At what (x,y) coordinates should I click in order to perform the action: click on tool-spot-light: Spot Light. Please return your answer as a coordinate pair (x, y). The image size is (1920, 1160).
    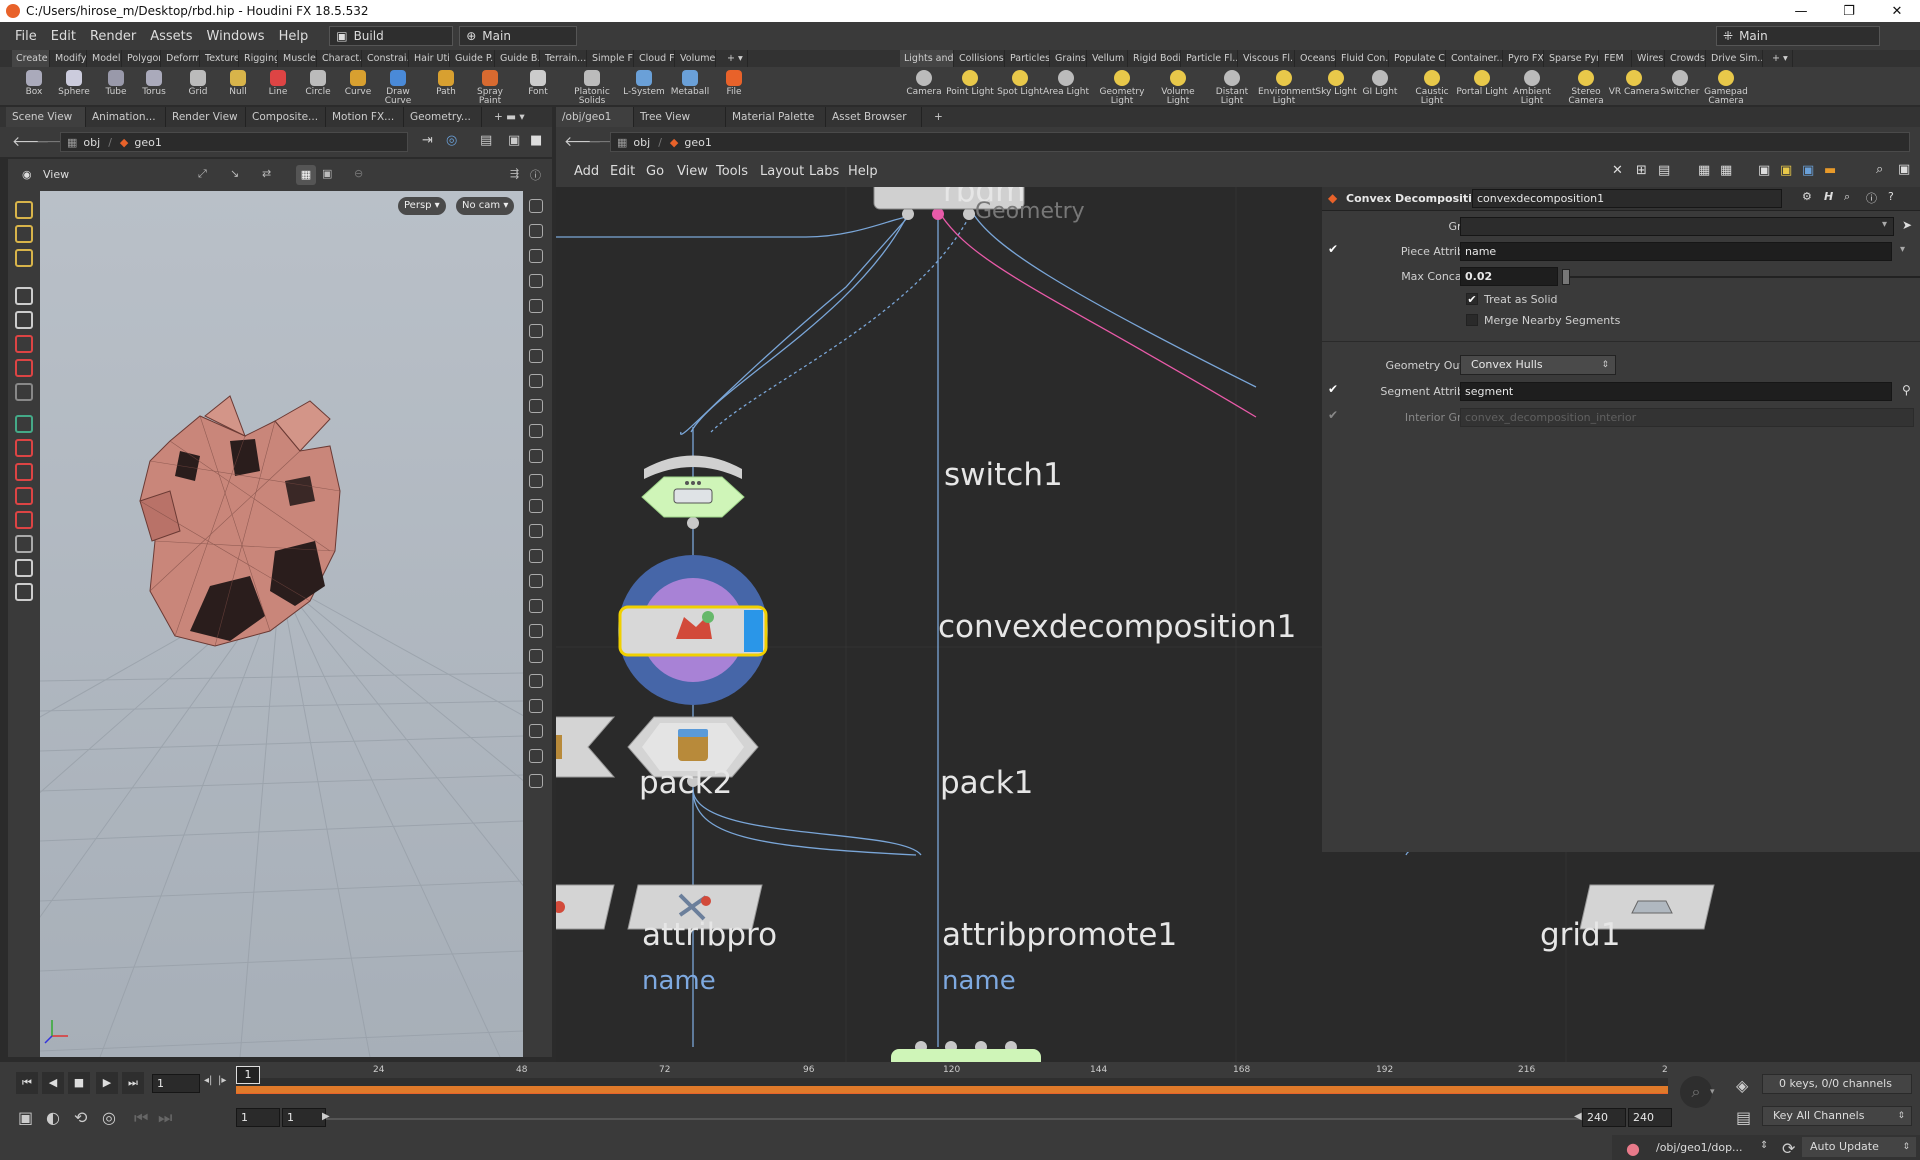
    Looking at the image, I should click on (1020, 86).